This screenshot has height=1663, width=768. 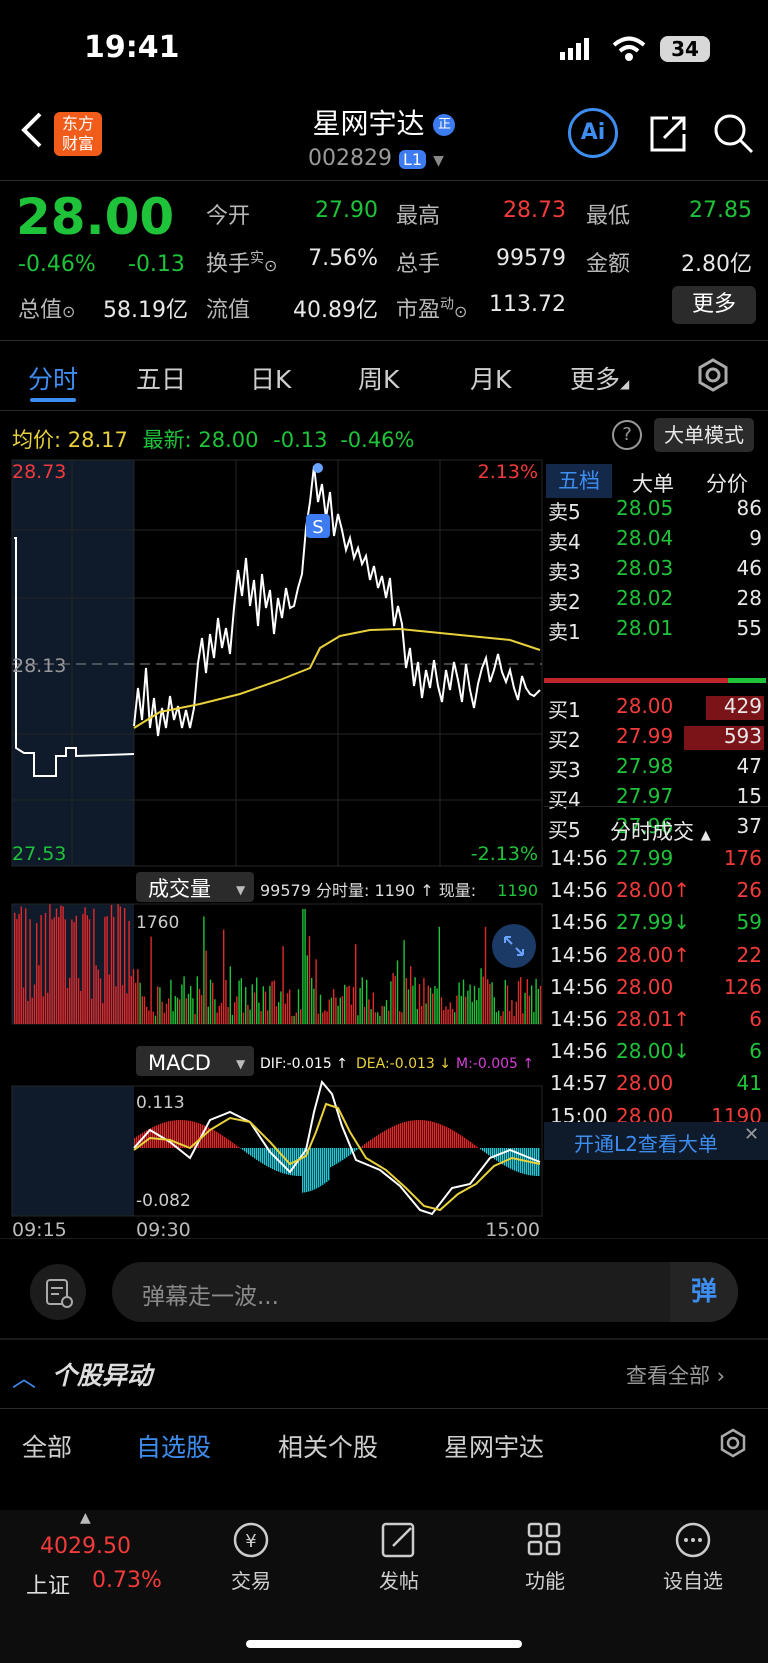 What do you see at coordinates (228, 216) in the screenshot?
I see `open-label: 今开` at bounding box center [228, 216].